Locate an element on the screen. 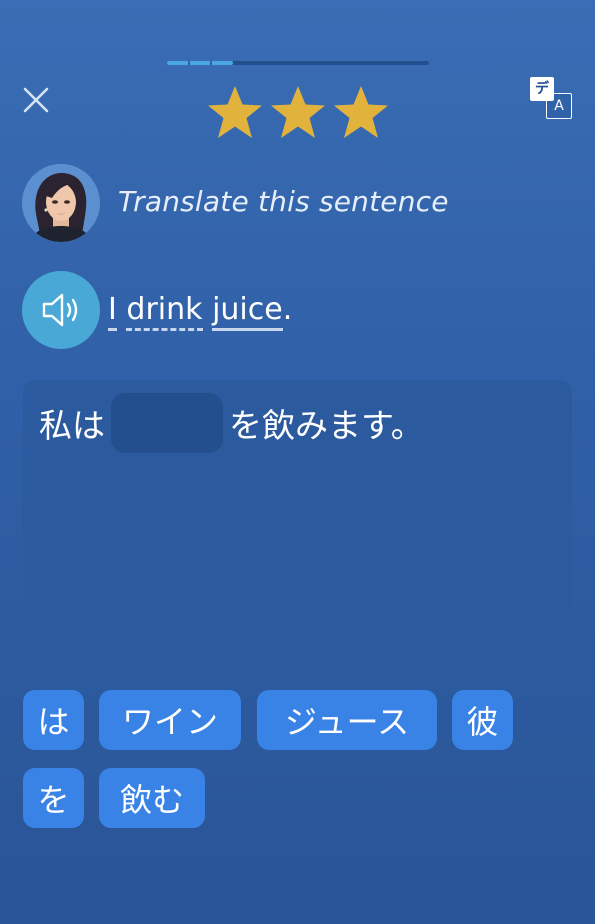  instruction-text: Translate this sentence is located at coordinates (283, 201).